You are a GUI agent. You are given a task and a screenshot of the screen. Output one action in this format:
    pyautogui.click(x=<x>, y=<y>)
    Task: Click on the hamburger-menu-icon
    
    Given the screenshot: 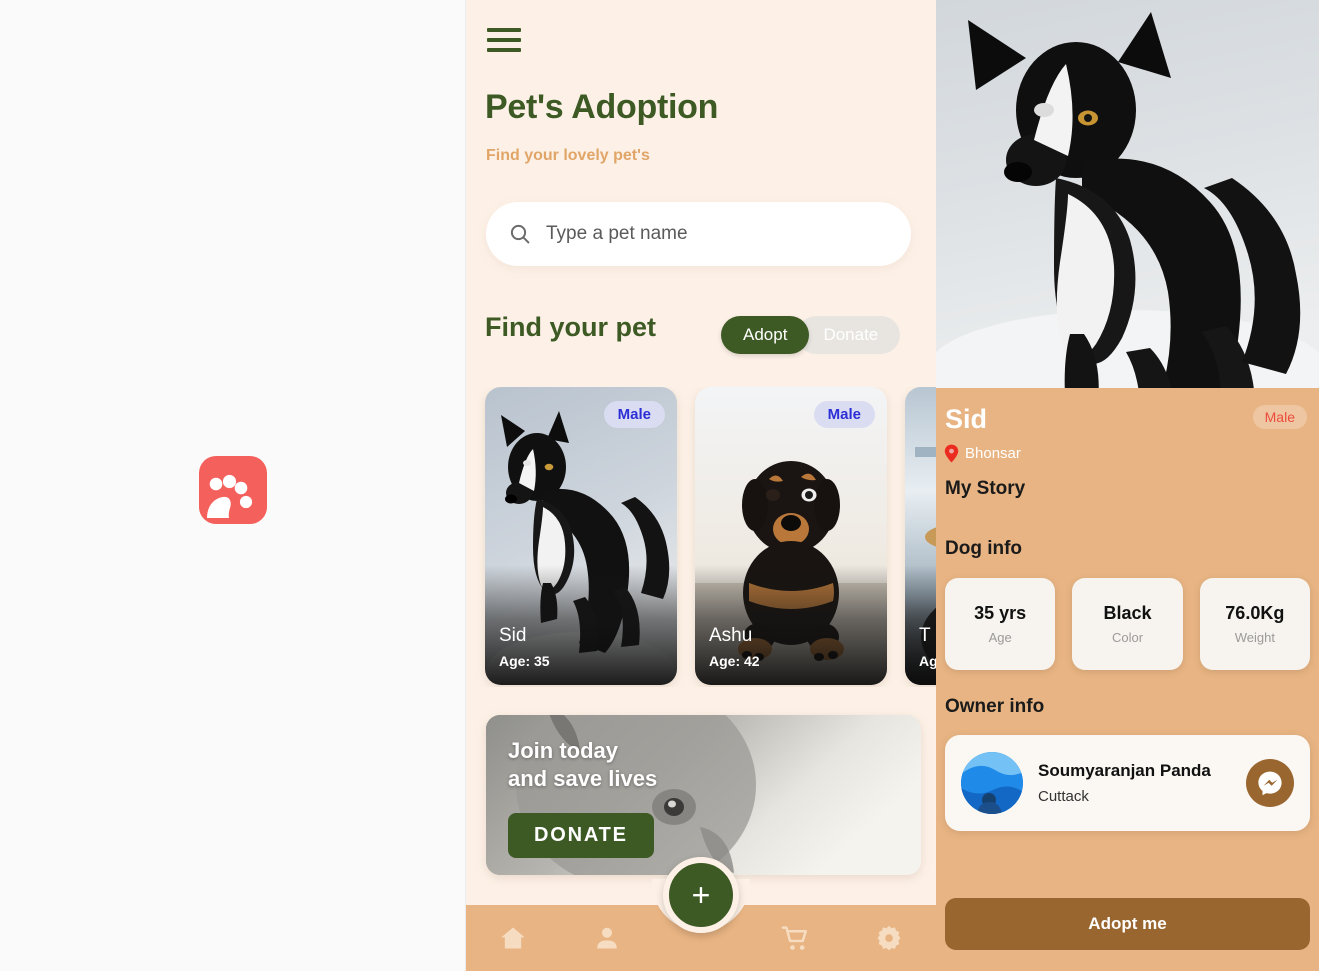 What is the action you would take?
    pyautogui.click(x=504, y=42)
    